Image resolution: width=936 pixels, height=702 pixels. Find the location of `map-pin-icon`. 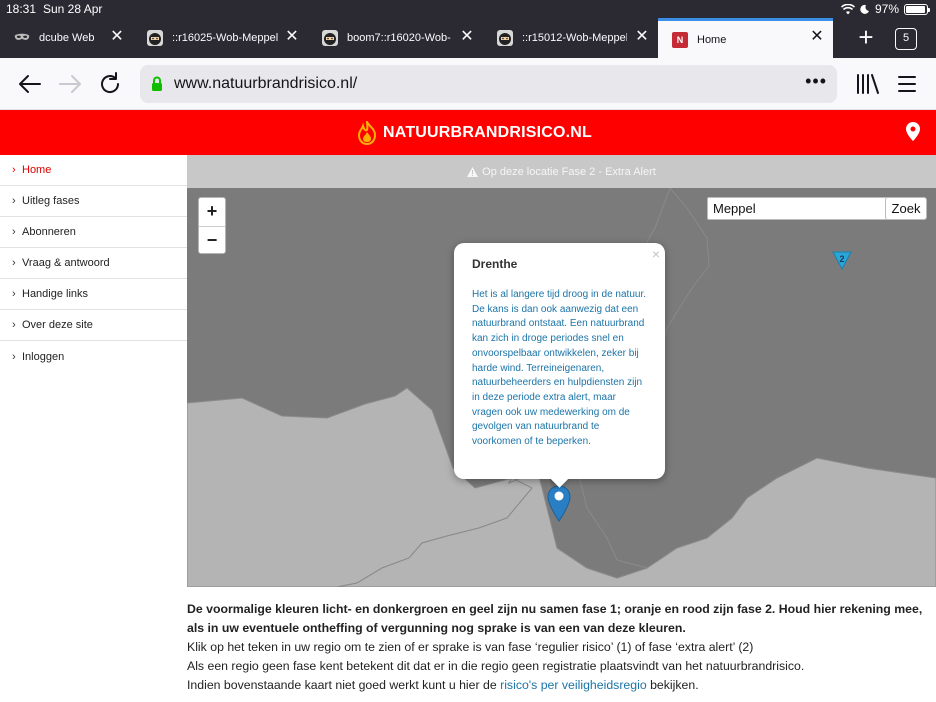

map-pin-icon is located at coordinates (559, 503).